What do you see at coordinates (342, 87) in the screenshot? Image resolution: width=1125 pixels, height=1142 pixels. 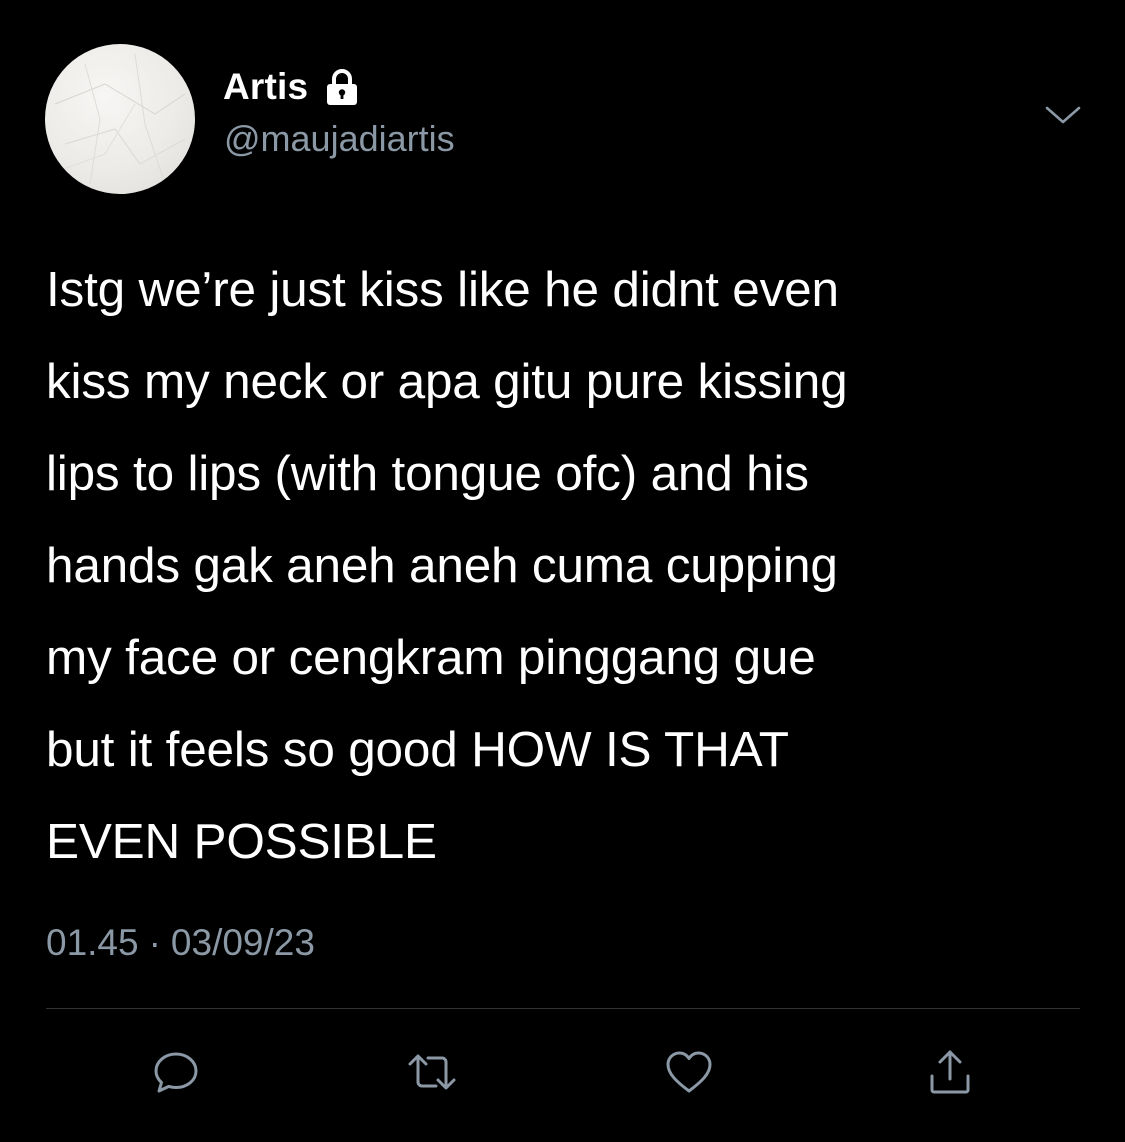 I see `lock-icon` at bounding box center [342, 87].